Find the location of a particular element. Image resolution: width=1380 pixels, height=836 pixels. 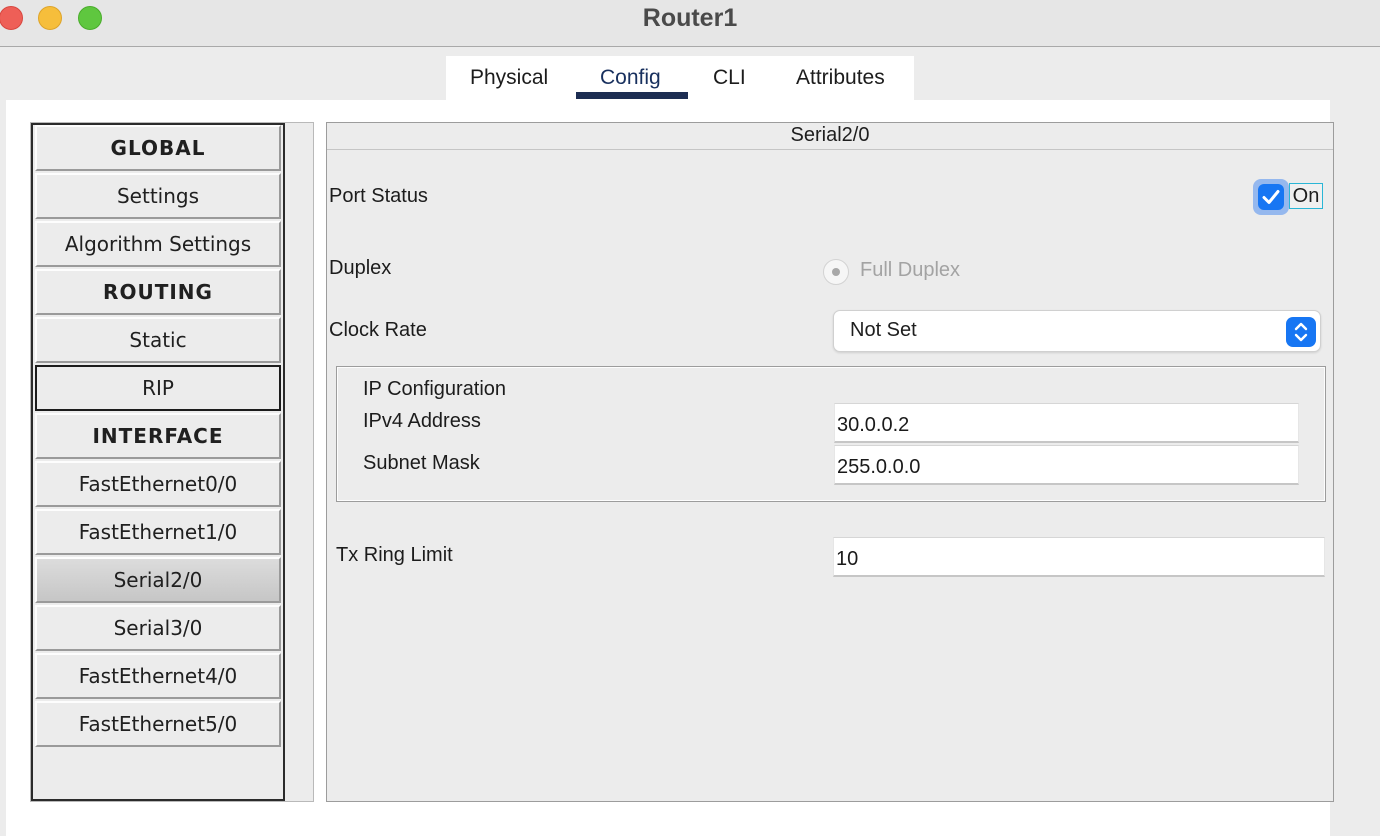

port-status-checkbox is located at coordinates (1271, 197).